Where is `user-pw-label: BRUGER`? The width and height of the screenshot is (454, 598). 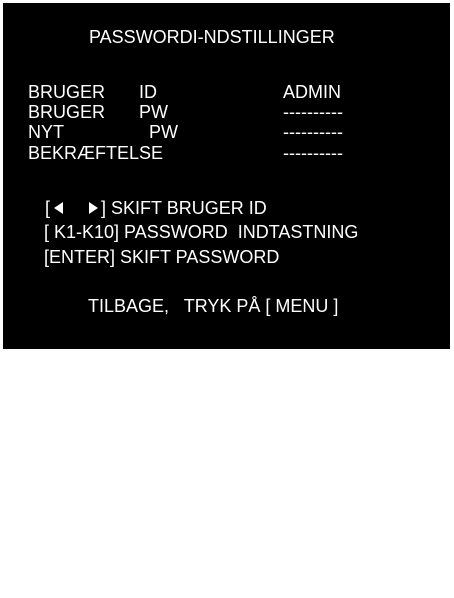 user-pw-label: BRUGER is located at coordinates (67, 112).